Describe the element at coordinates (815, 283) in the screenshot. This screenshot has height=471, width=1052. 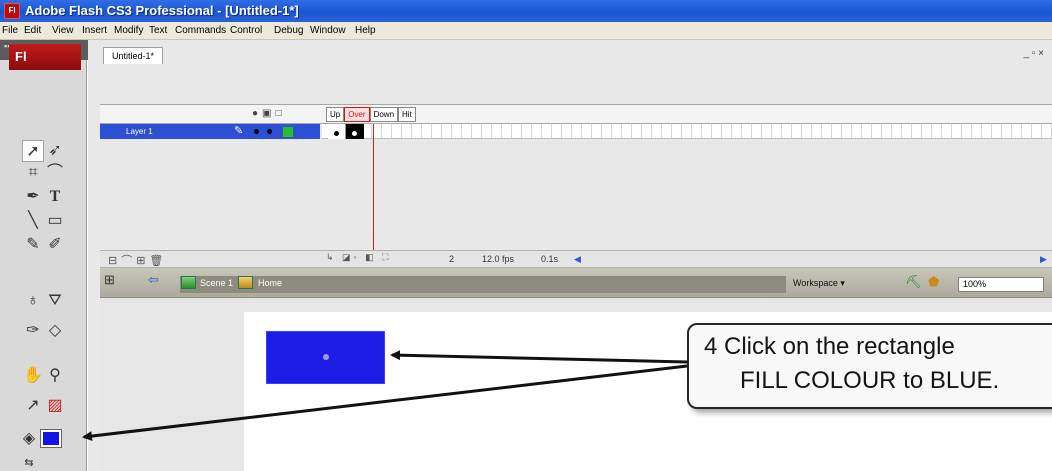
I see `workspace-label: Workspace` at that location.